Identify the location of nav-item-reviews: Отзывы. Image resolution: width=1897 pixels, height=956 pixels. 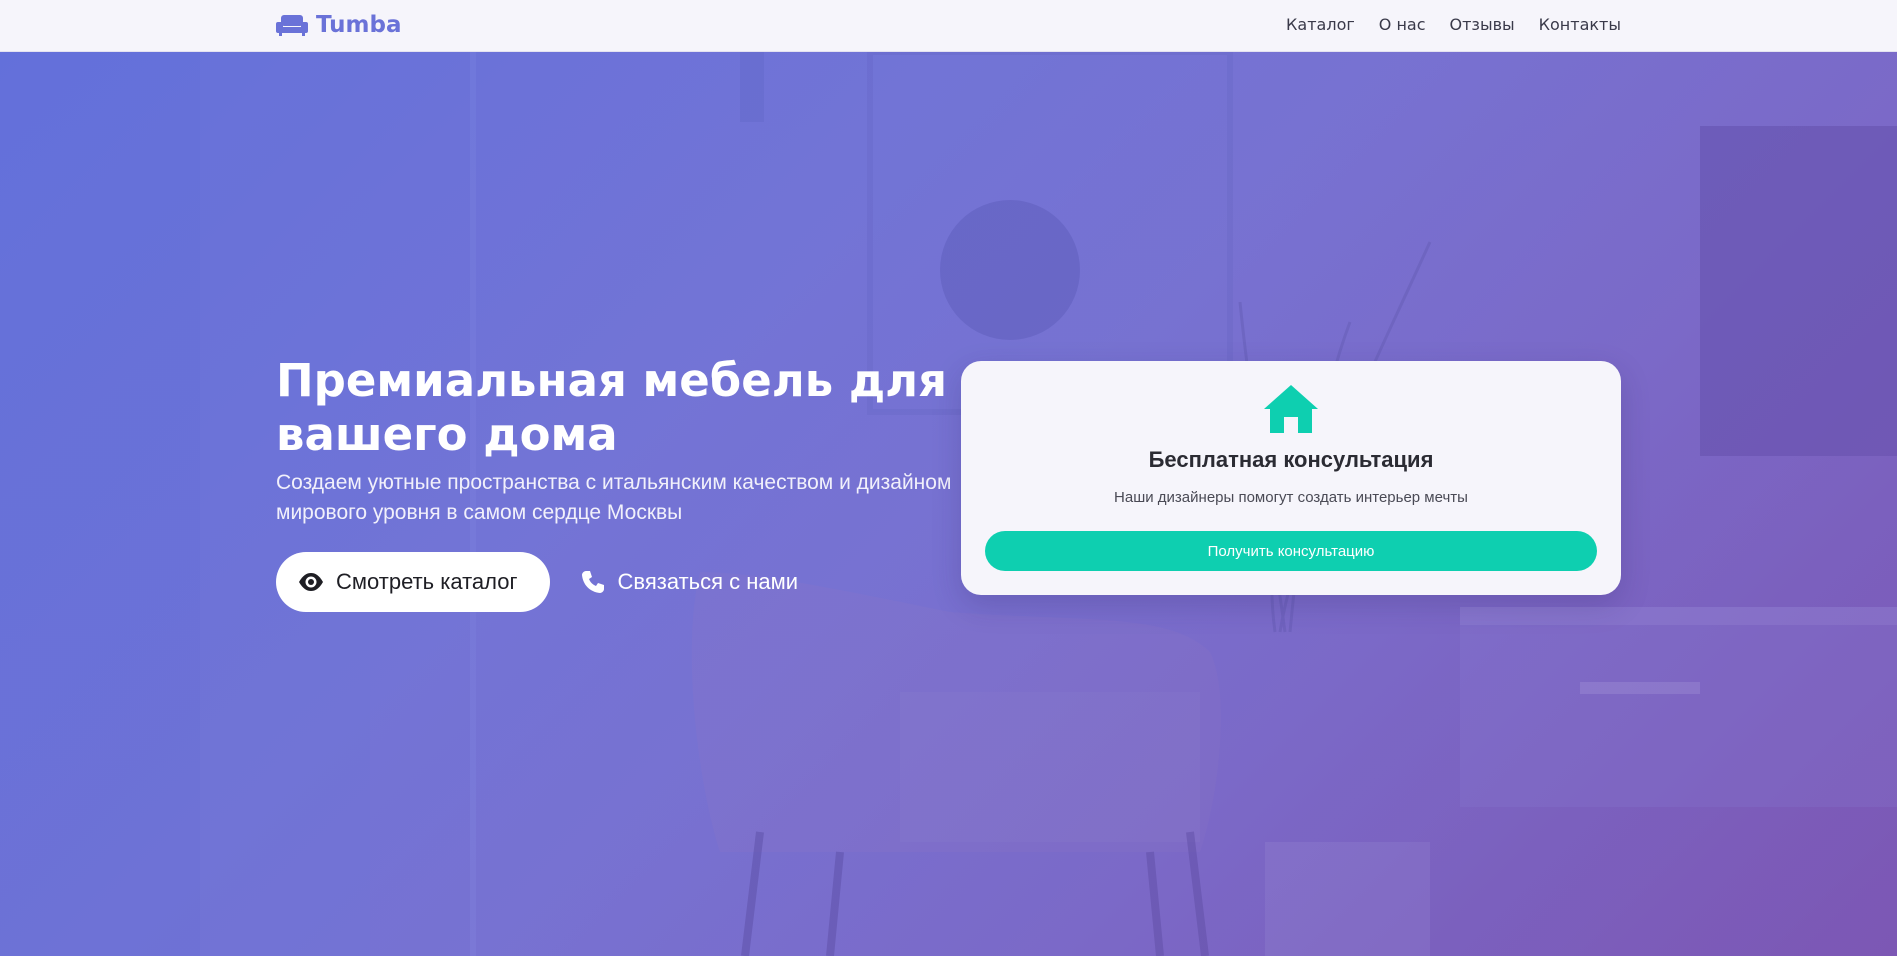
(1482, 24).